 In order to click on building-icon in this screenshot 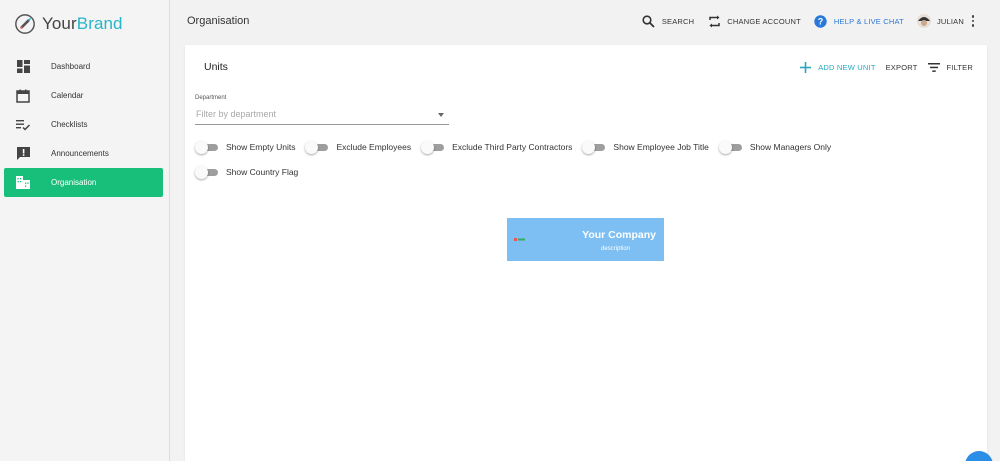, I will do `click(23, 183)`.